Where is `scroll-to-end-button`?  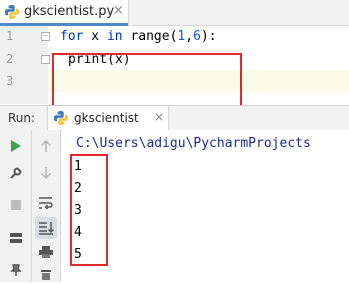
scroll-to-end-button is located at coordinates (46, 228).